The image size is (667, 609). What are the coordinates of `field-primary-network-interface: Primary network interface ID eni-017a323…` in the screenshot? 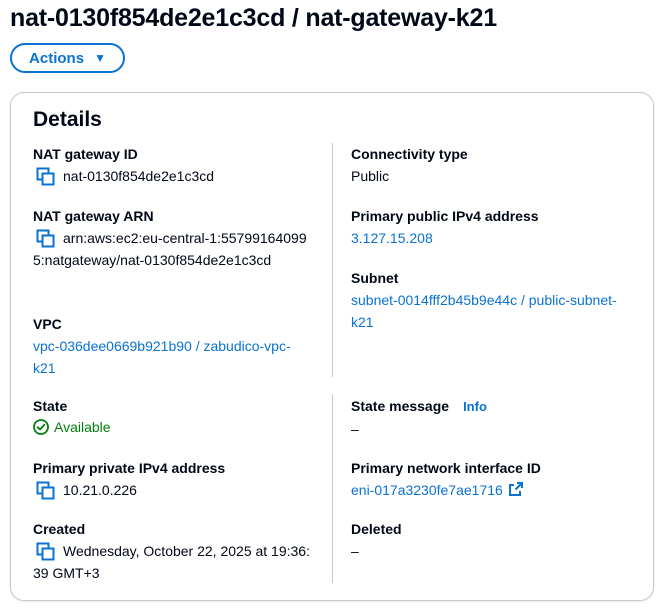 It's located at (496, 479).